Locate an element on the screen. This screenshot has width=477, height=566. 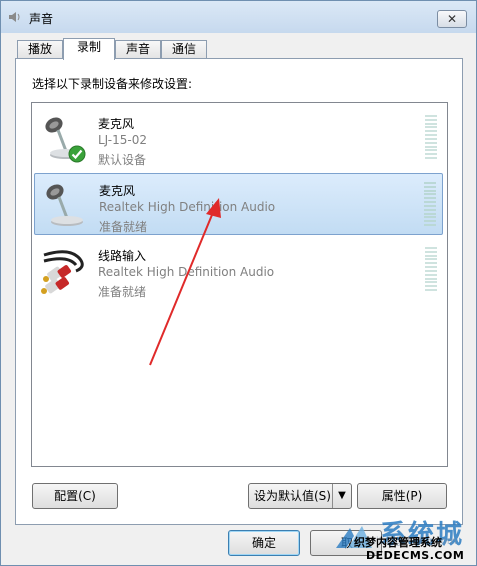
close-button: ✕ is located at coordinates (452, 19).